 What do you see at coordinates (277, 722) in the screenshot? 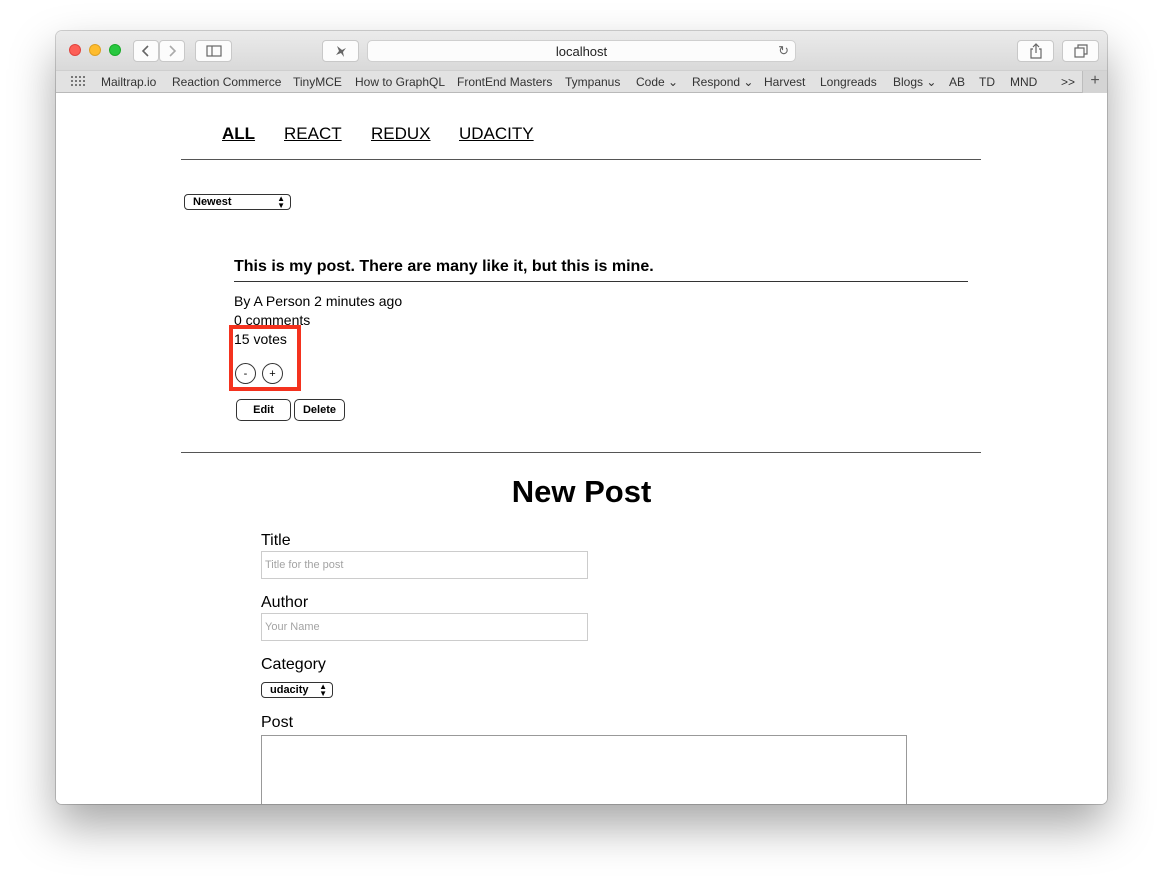
I see `post-body-label: Post` at bounding box center [277, 722].